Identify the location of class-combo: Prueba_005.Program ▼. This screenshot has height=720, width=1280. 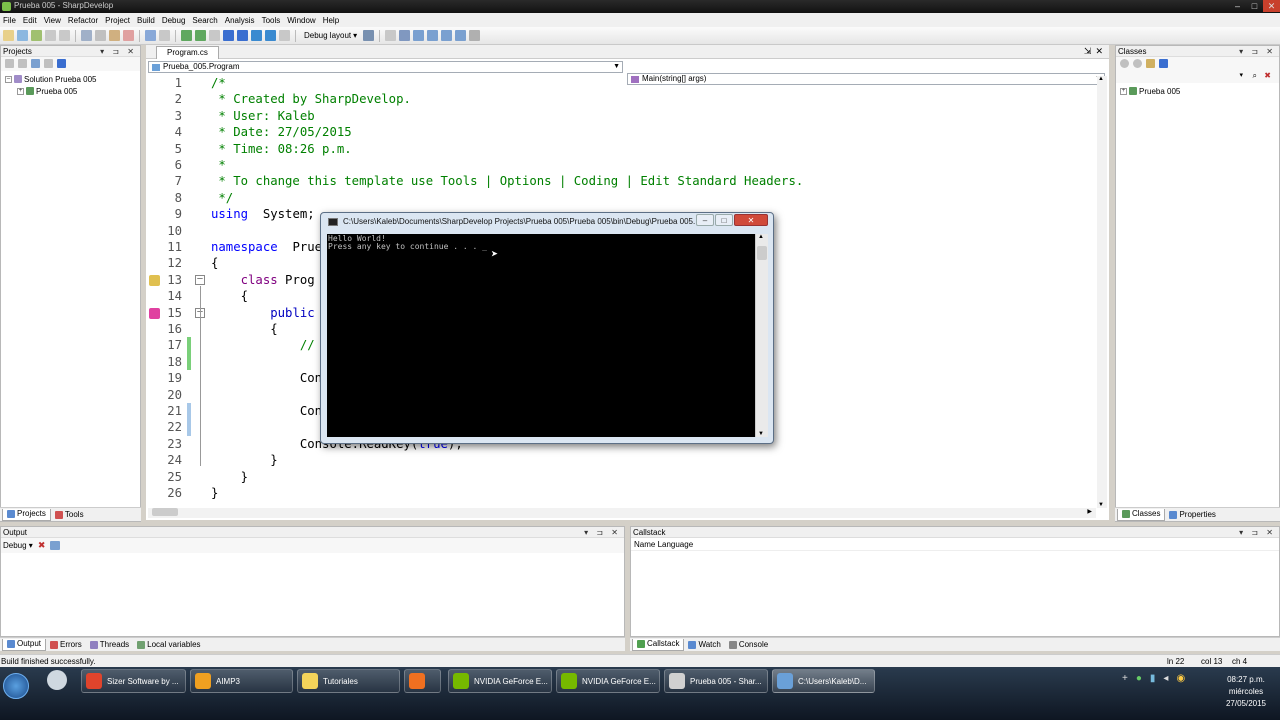
(385, 67).